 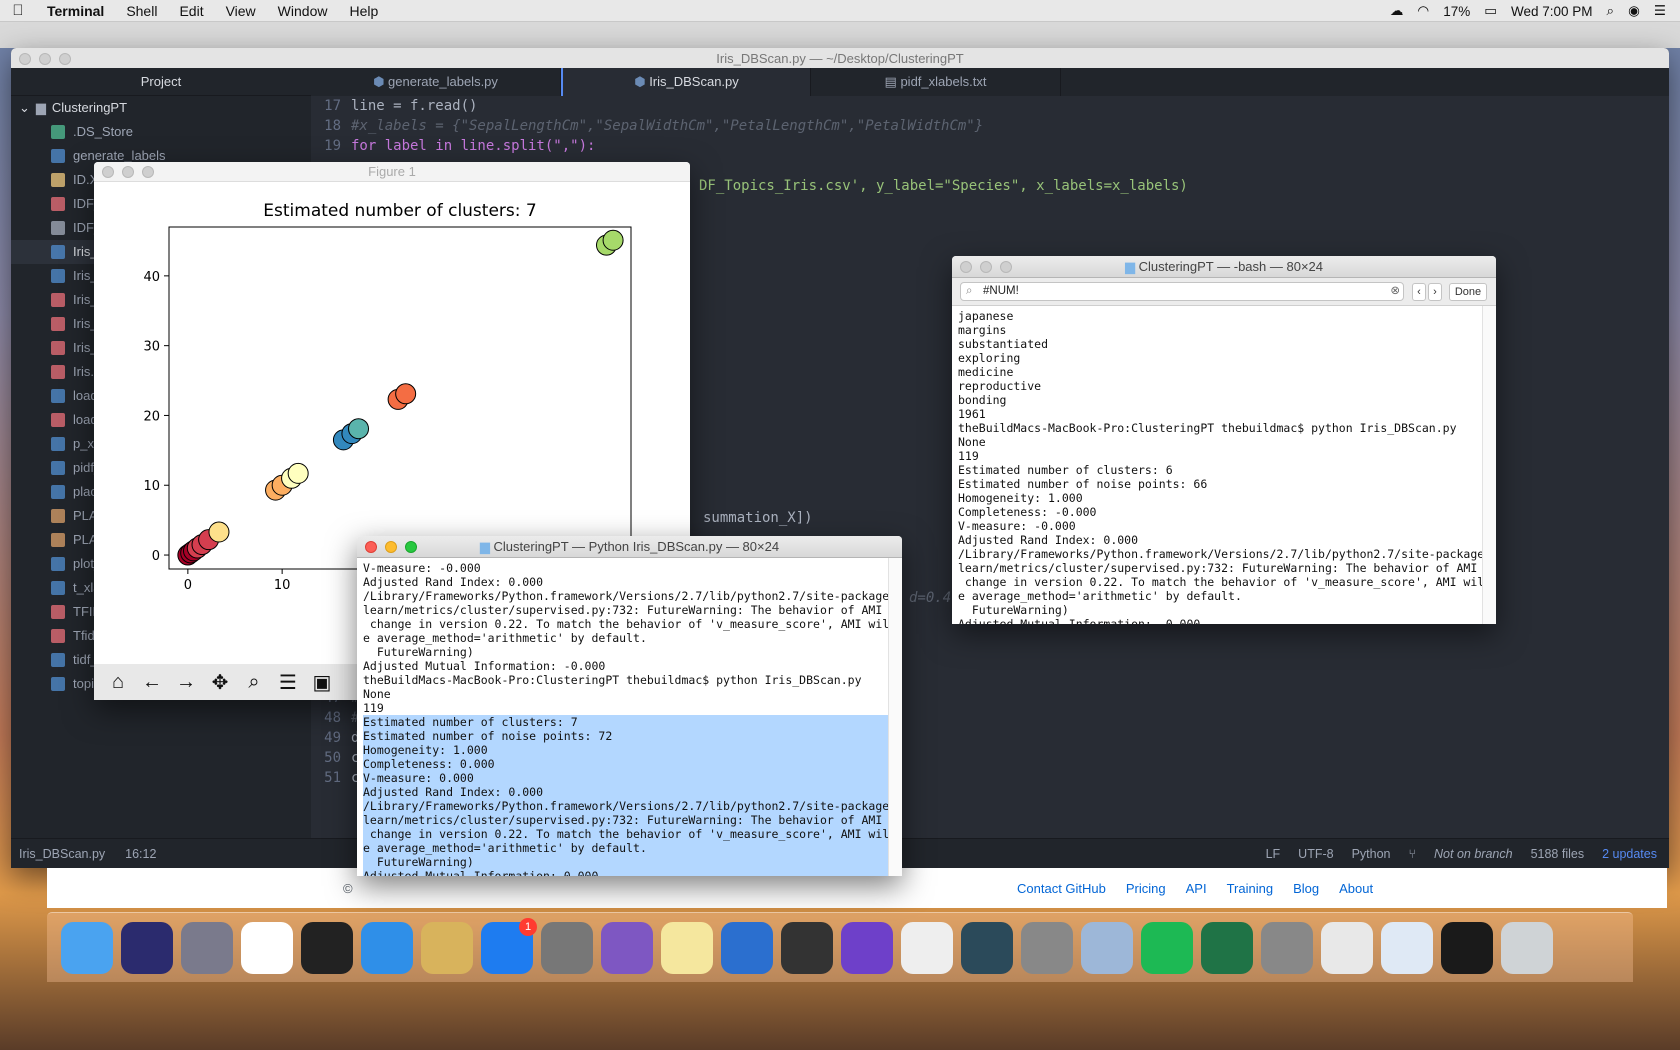 I want to click on finder-icon, so click(x=87, y=947).